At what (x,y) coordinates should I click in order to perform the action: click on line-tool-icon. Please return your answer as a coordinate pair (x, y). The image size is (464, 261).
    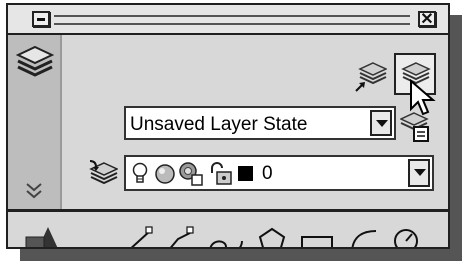
    Looking at the image, I should click on (140, 237).